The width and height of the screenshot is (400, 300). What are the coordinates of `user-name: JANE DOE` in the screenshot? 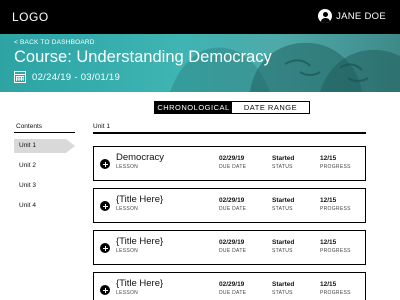 It's located at (361, 16).